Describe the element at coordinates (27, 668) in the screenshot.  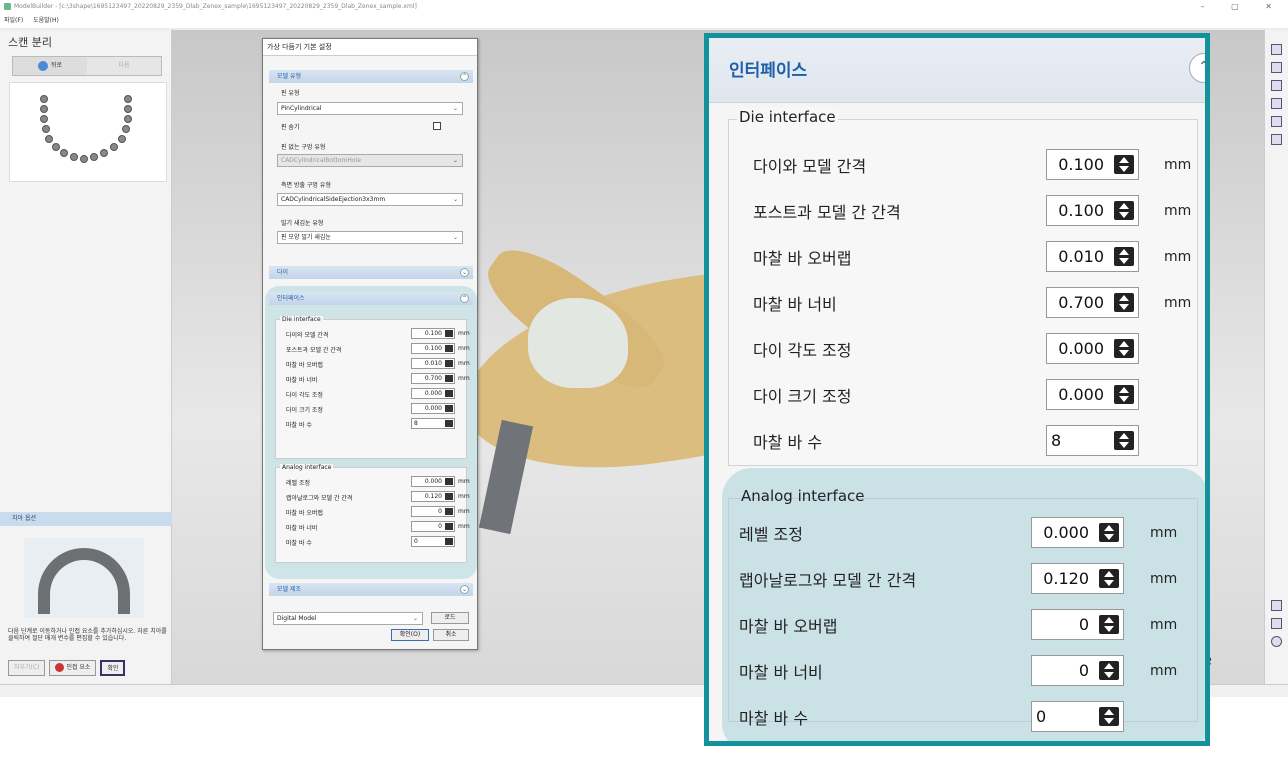
I see `remove-button: 지우기(C)` at that location.